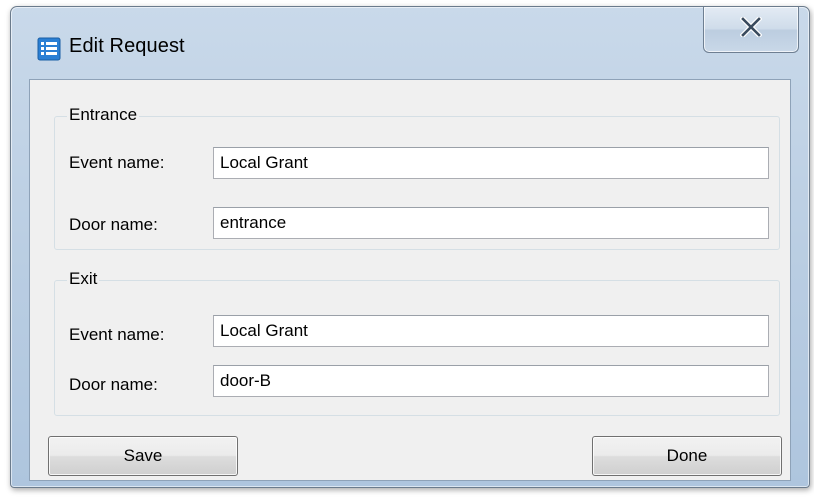 Image resolution: width=814 pixels, height=501 pixels. What do you see at coordinates (113, 224) in the screenshot?
I see `entrance-door-name-label: Door name:` at bounding box center [113, 224].